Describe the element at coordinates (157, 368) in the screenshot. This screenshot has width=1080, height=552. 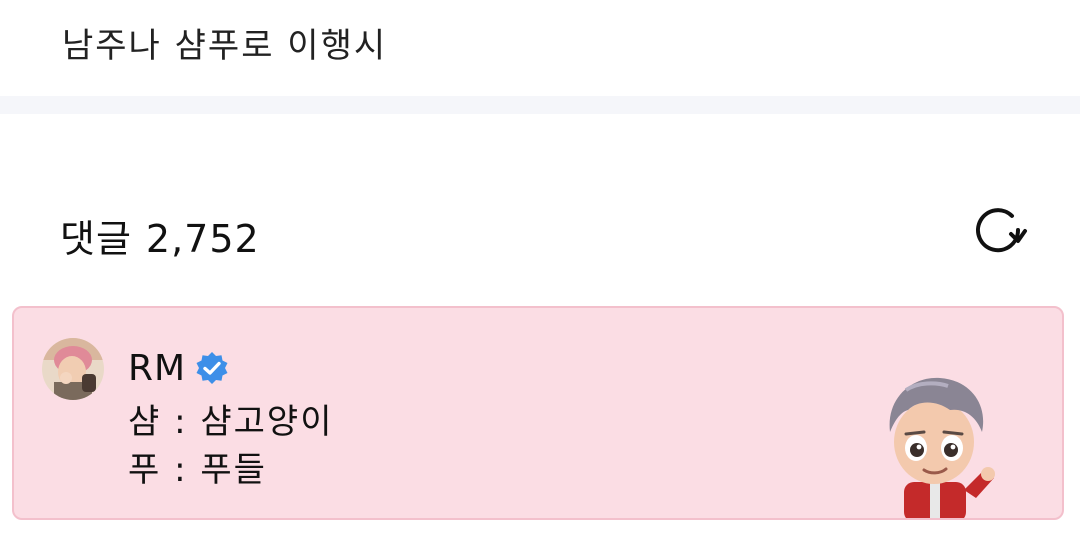
I see `author-name: RM` at that location.